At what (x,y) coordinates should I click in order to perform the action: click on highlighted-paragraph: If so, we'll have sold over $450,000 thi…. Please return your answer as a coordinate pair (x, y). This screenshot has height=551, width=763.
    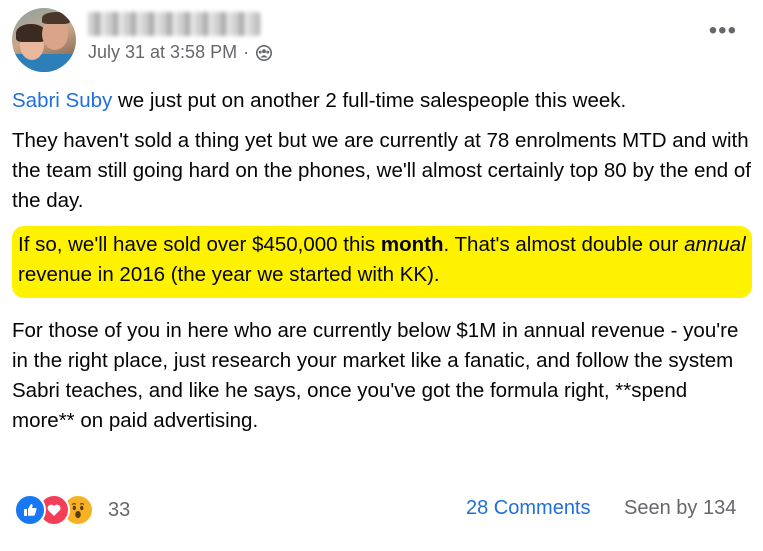
    Looking at the image, I should click on (382, 262).